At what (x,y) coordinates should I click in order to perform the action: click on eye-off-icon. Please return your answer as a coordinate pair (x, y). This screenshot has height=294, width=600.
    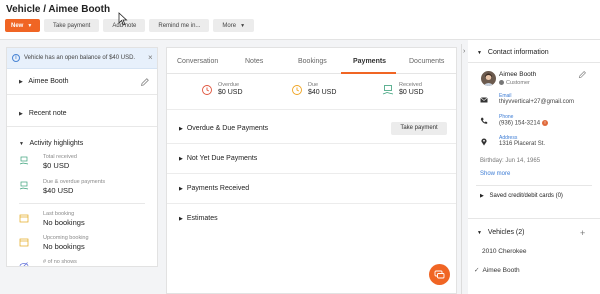
    Looking at the image, I should click on (24, 264).